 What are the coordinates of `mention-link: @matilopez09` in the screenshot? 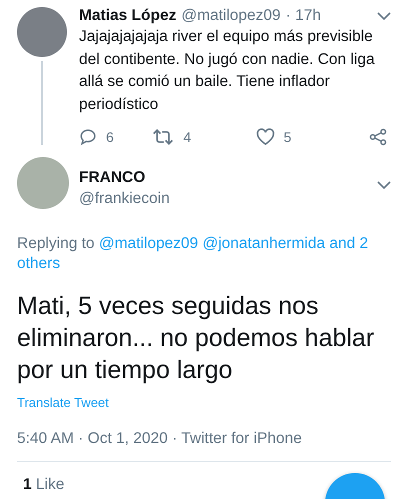 It's located at (148, 243).